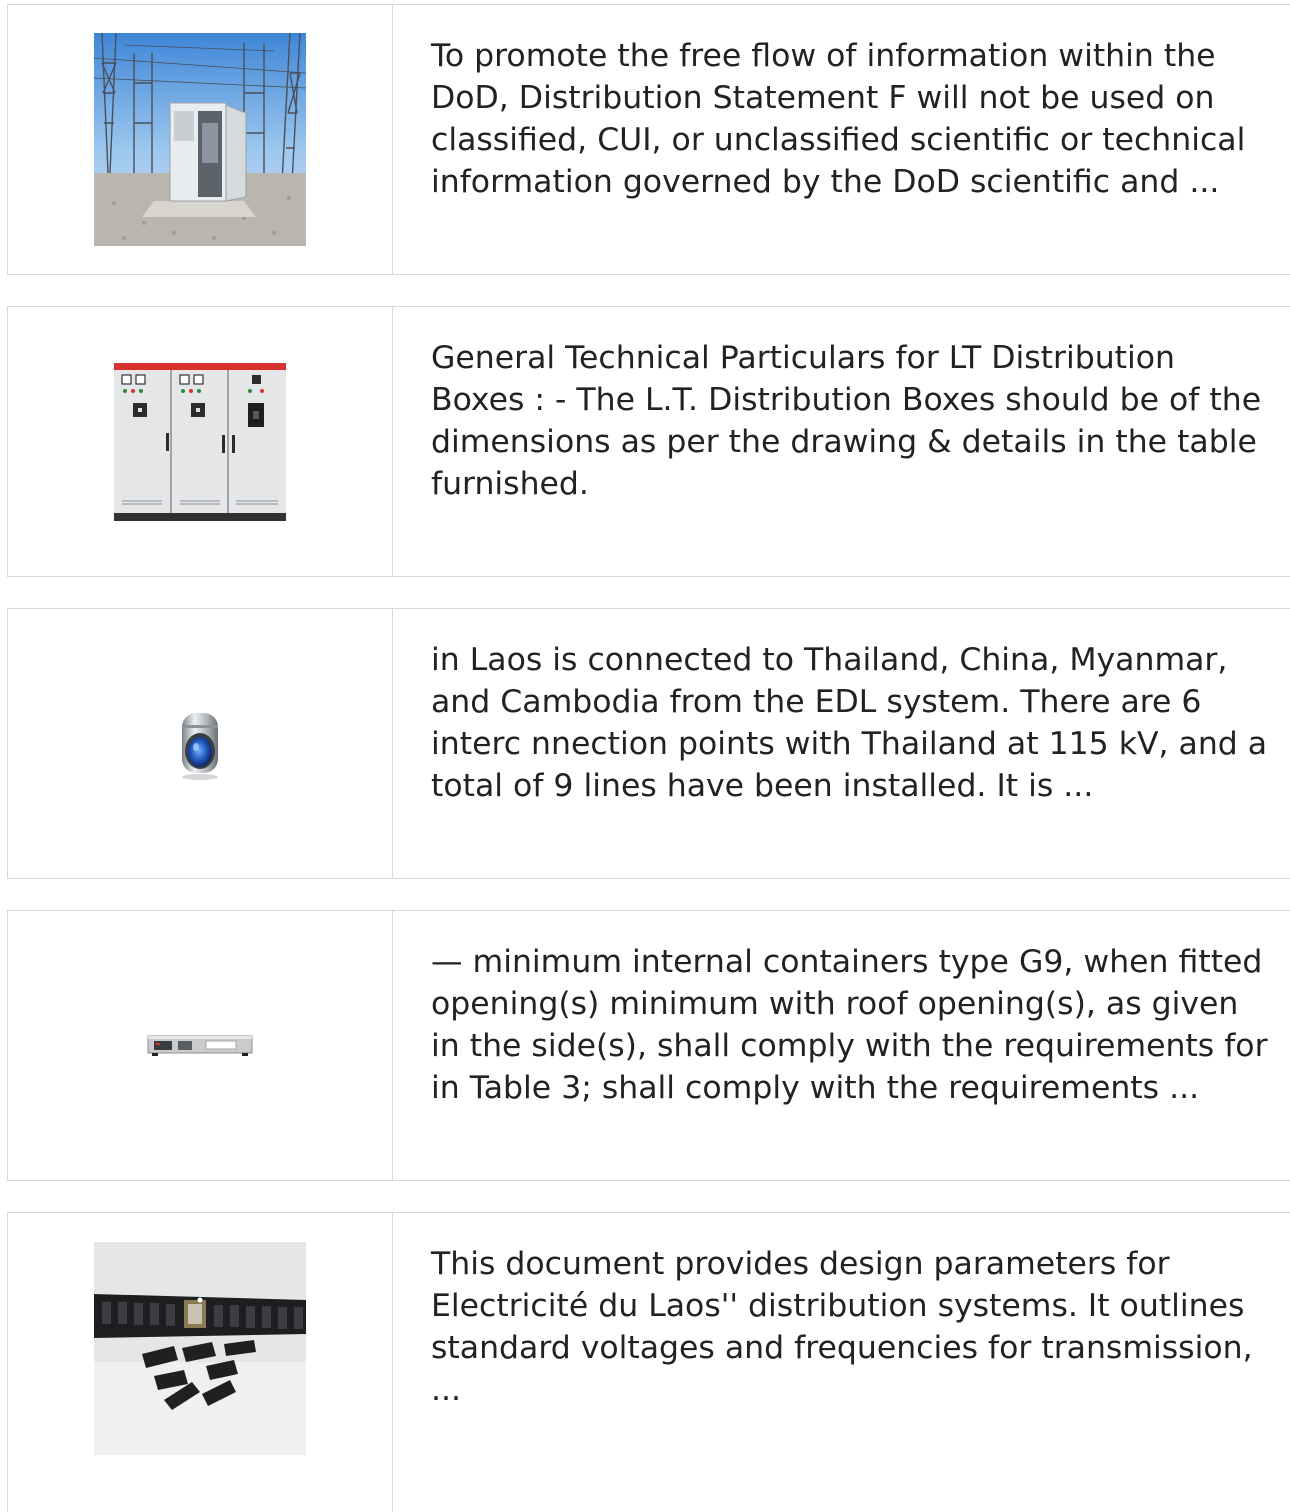 The image size is (1290, 1512). I want to click on plastic-clips-image, so click(200, 1348).